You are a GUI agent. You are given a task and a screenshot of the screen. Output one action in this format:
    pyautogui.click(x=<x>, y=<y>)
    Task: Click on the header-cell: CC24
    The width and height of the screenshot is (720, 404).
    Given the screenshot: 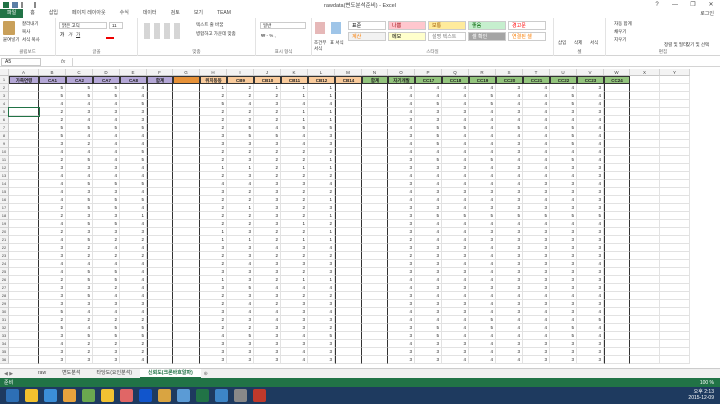 What is the action you would take?
    pyautogui.click(x=617, y=80)
    